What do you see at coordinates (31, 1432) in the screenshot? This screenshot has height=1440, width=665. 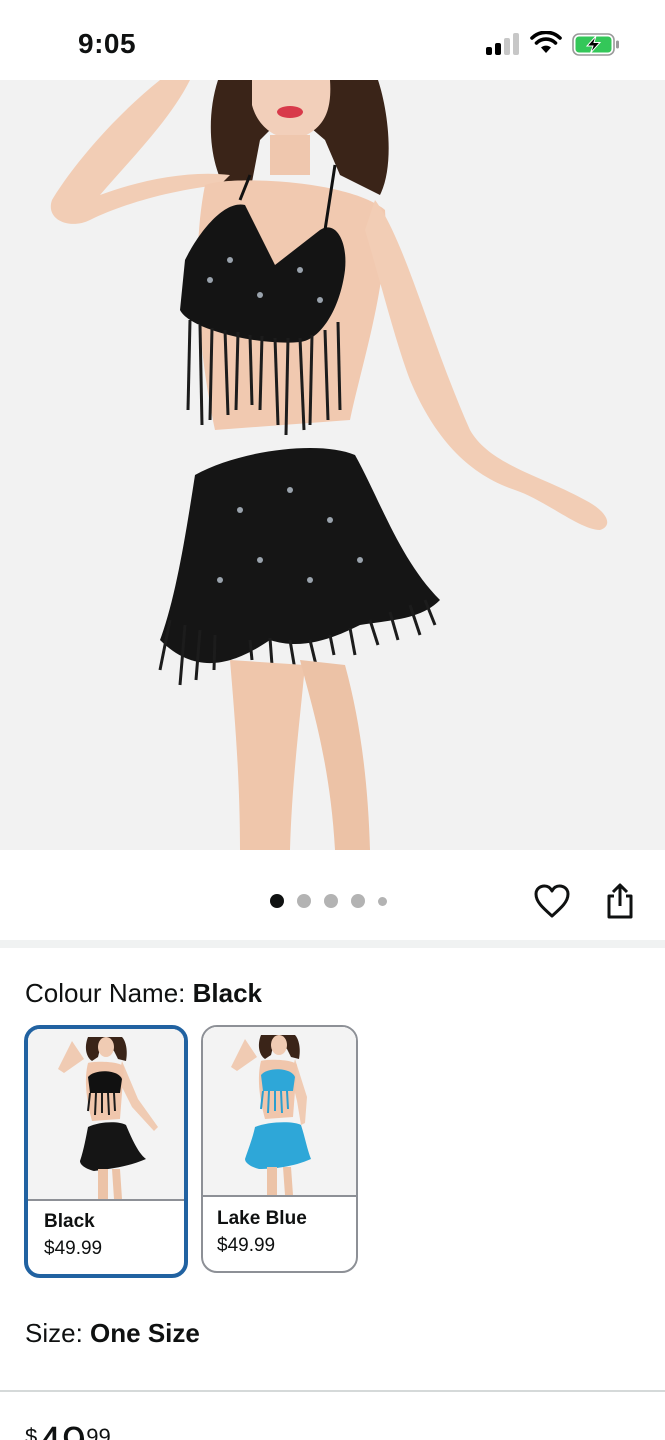 I see `price-currency: $` at bounding box center [31, 1432].